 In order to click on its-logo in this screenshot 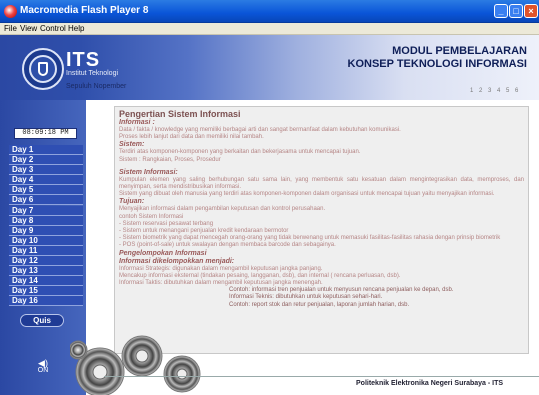, I will do `click(43, 69)`.